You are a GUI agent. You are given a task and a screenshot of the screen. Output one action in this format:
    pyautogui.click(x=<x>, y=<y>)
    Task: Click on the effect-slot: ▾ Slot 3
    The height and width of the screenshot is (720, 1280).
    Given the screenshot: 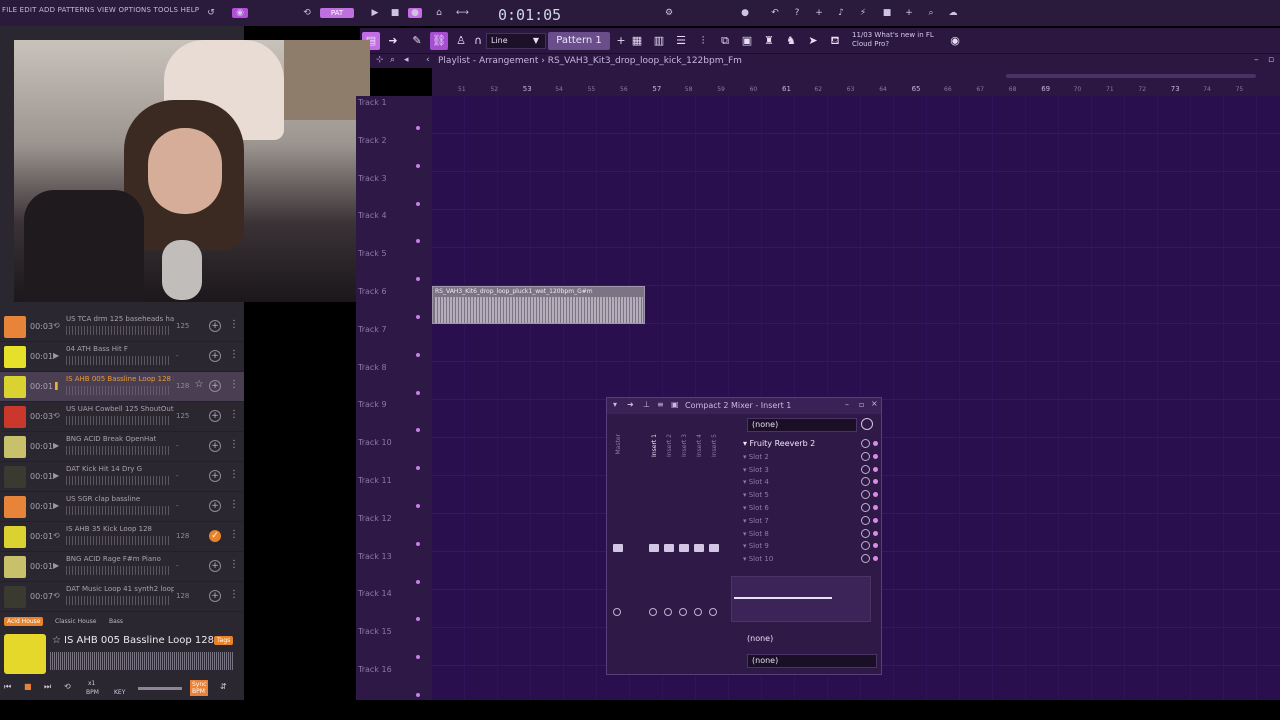 What is the action you would take?
    pyautogui.click(x=802, y=470)
    